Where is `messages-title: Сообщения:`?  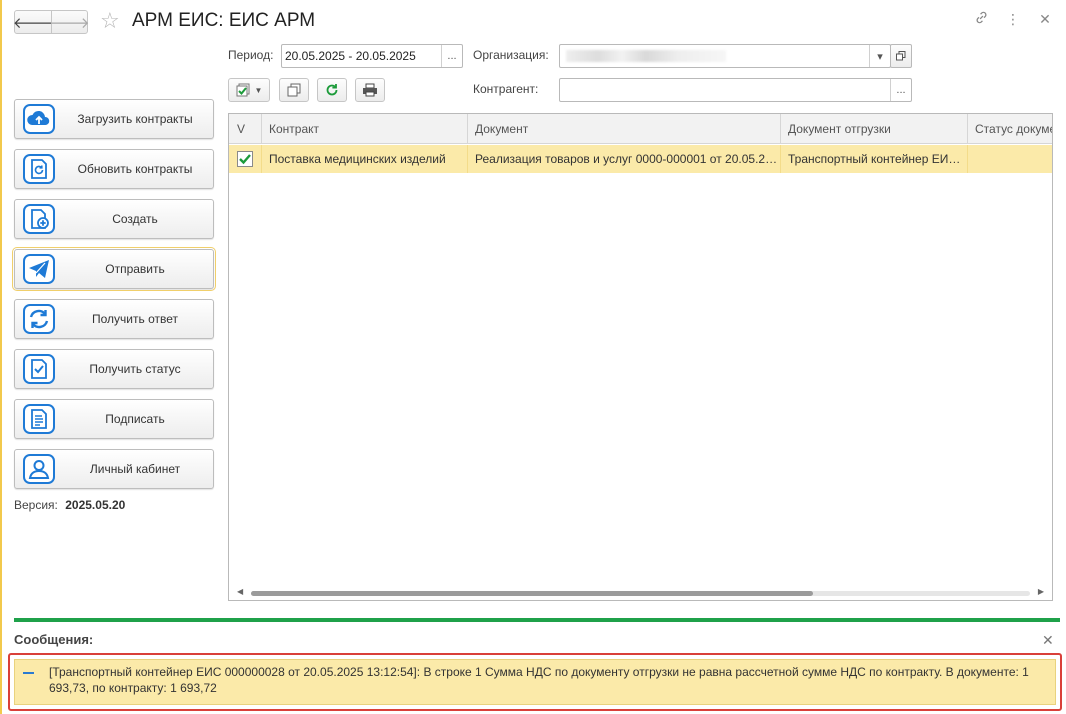
messages-title: Сообщения: is located at coordinates (54, 639).